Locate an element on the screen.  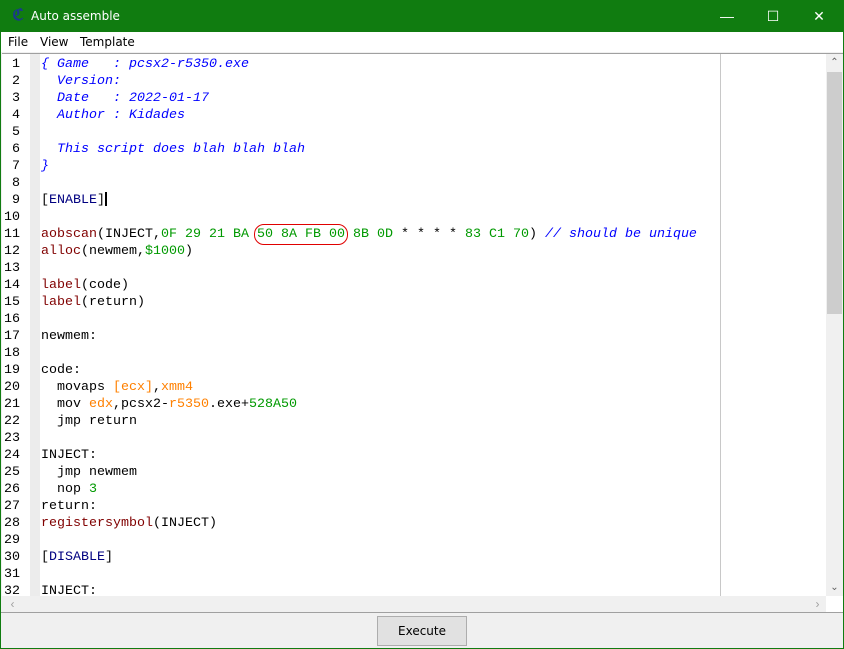
line-number: 26 is located at coordinates (12, 489).